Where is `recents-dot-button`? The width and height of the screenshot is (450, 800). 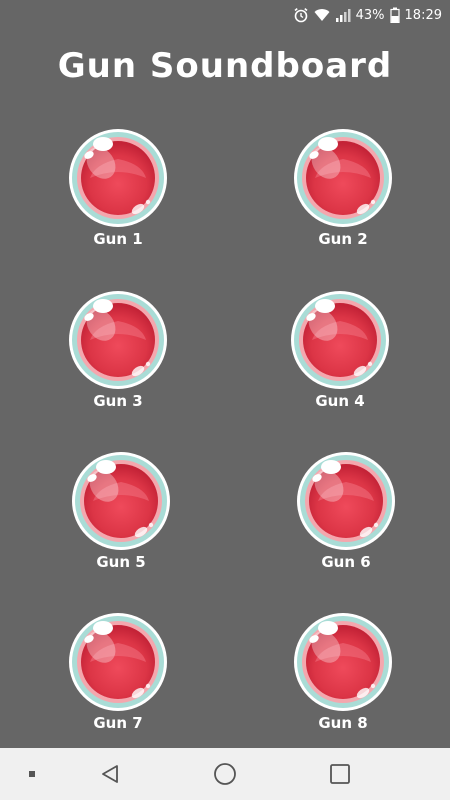 recents-dot-button is located at coordinates (32, 774).